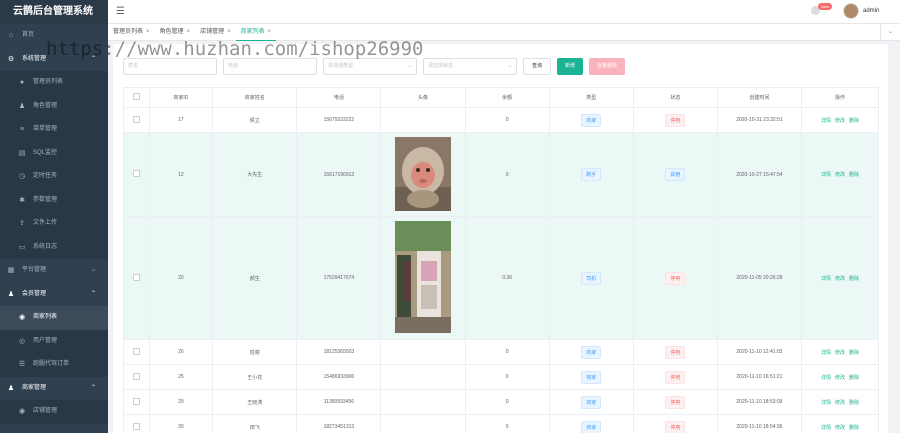 Image resolution: width=900 pixels, height=433 pixels. I want to click on sidebar-item: ♟ 角色管理, so click(54, 106).